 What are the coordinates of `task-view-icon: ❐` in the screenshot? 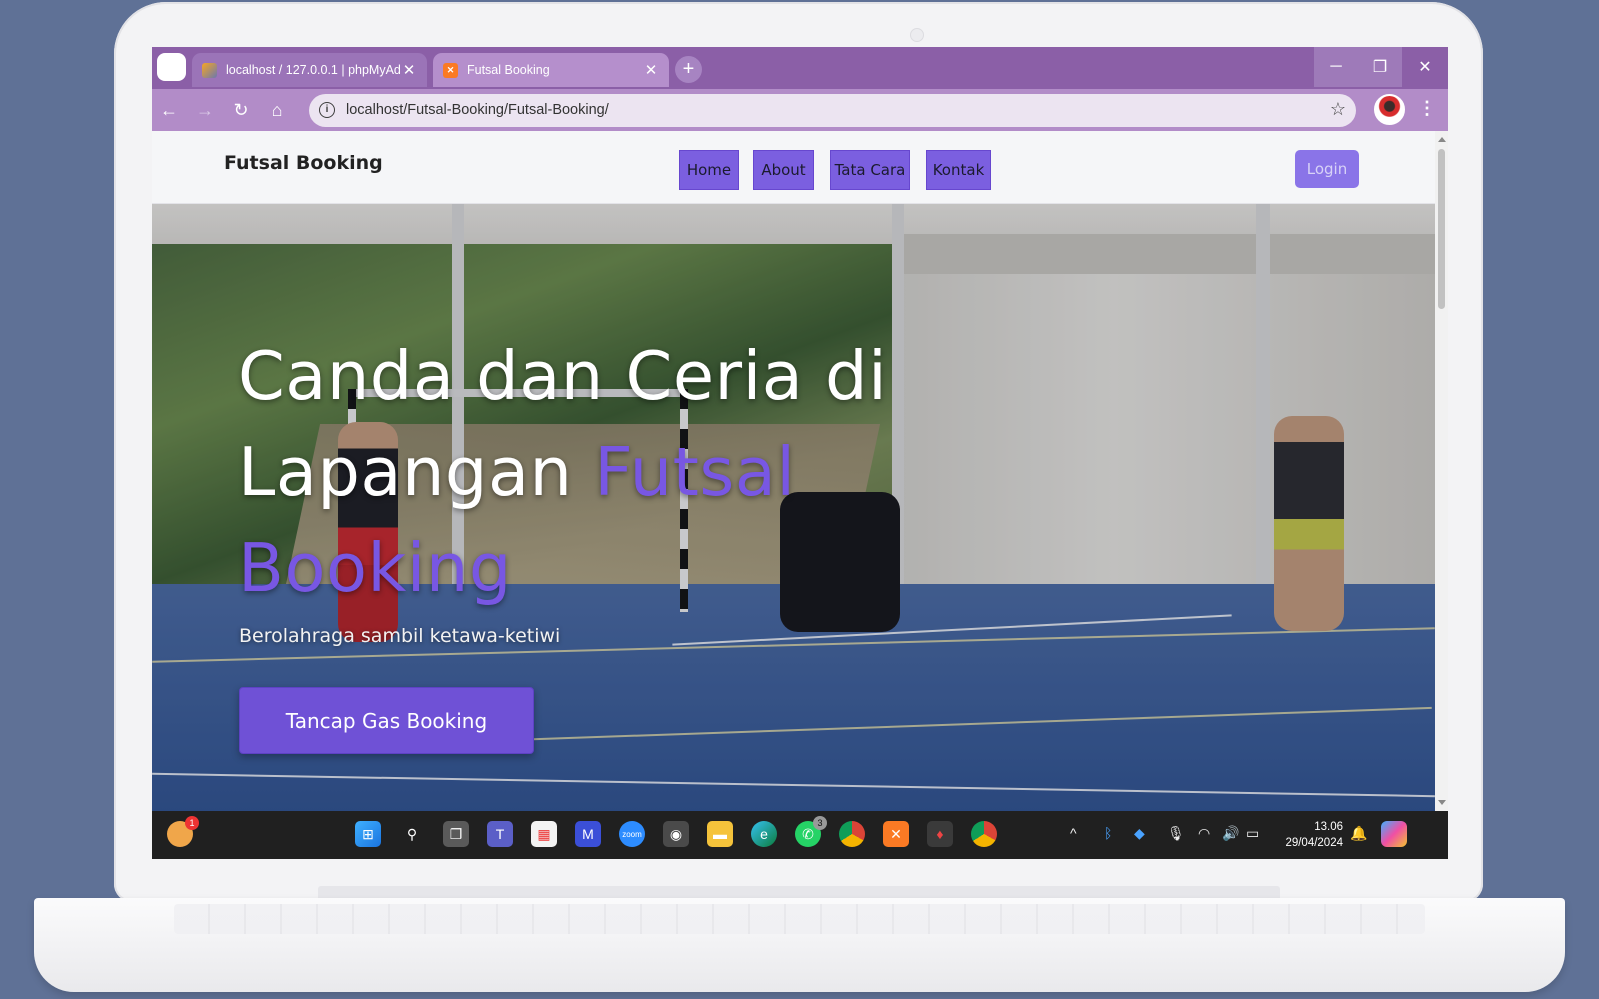 It's located at (456, 834).